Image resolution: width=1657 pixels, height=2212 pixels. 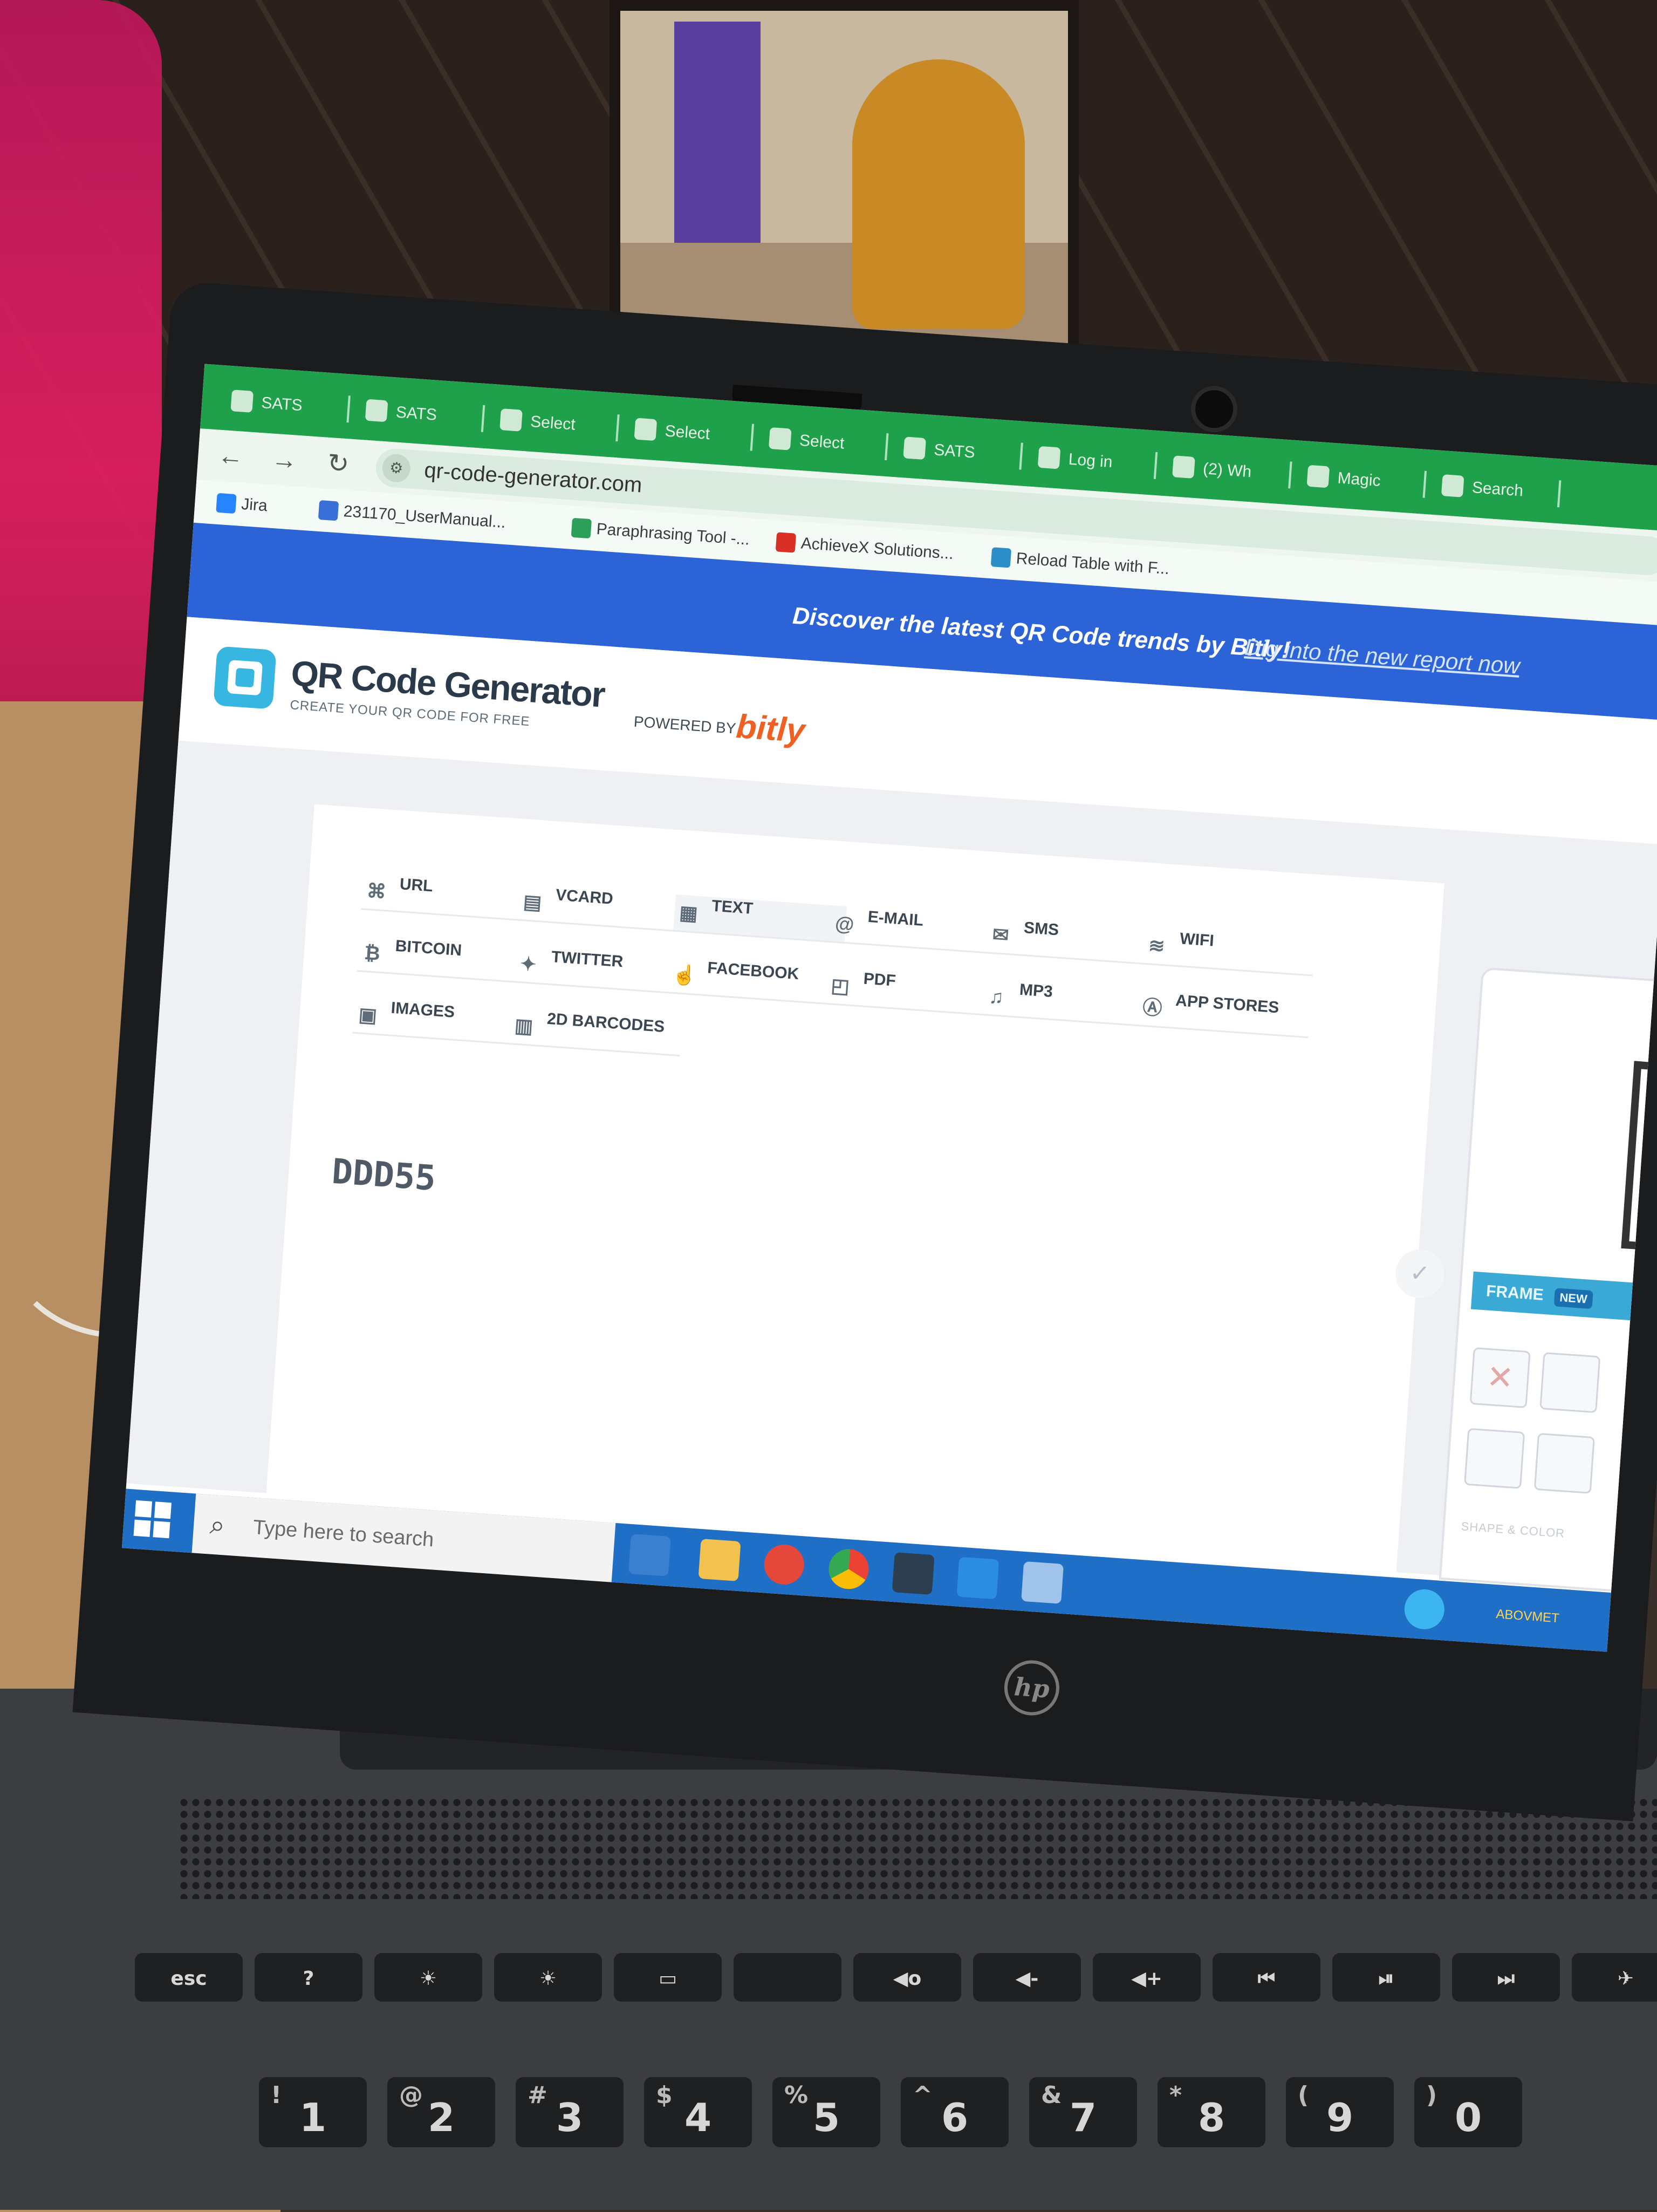 What do you see at coordinates (1340, 2112) in the screenshot?
I see `number-key: (9` at bounding box center [1340, 2112].